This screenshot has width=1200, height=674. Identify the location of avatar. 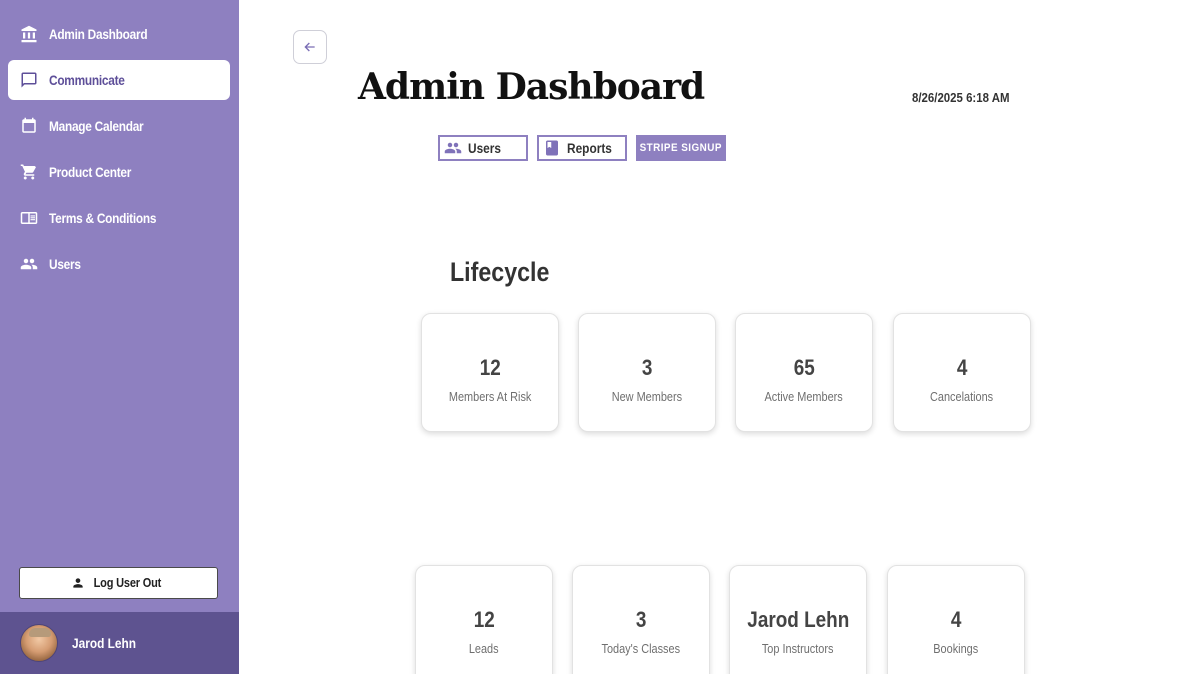
(39, 643).